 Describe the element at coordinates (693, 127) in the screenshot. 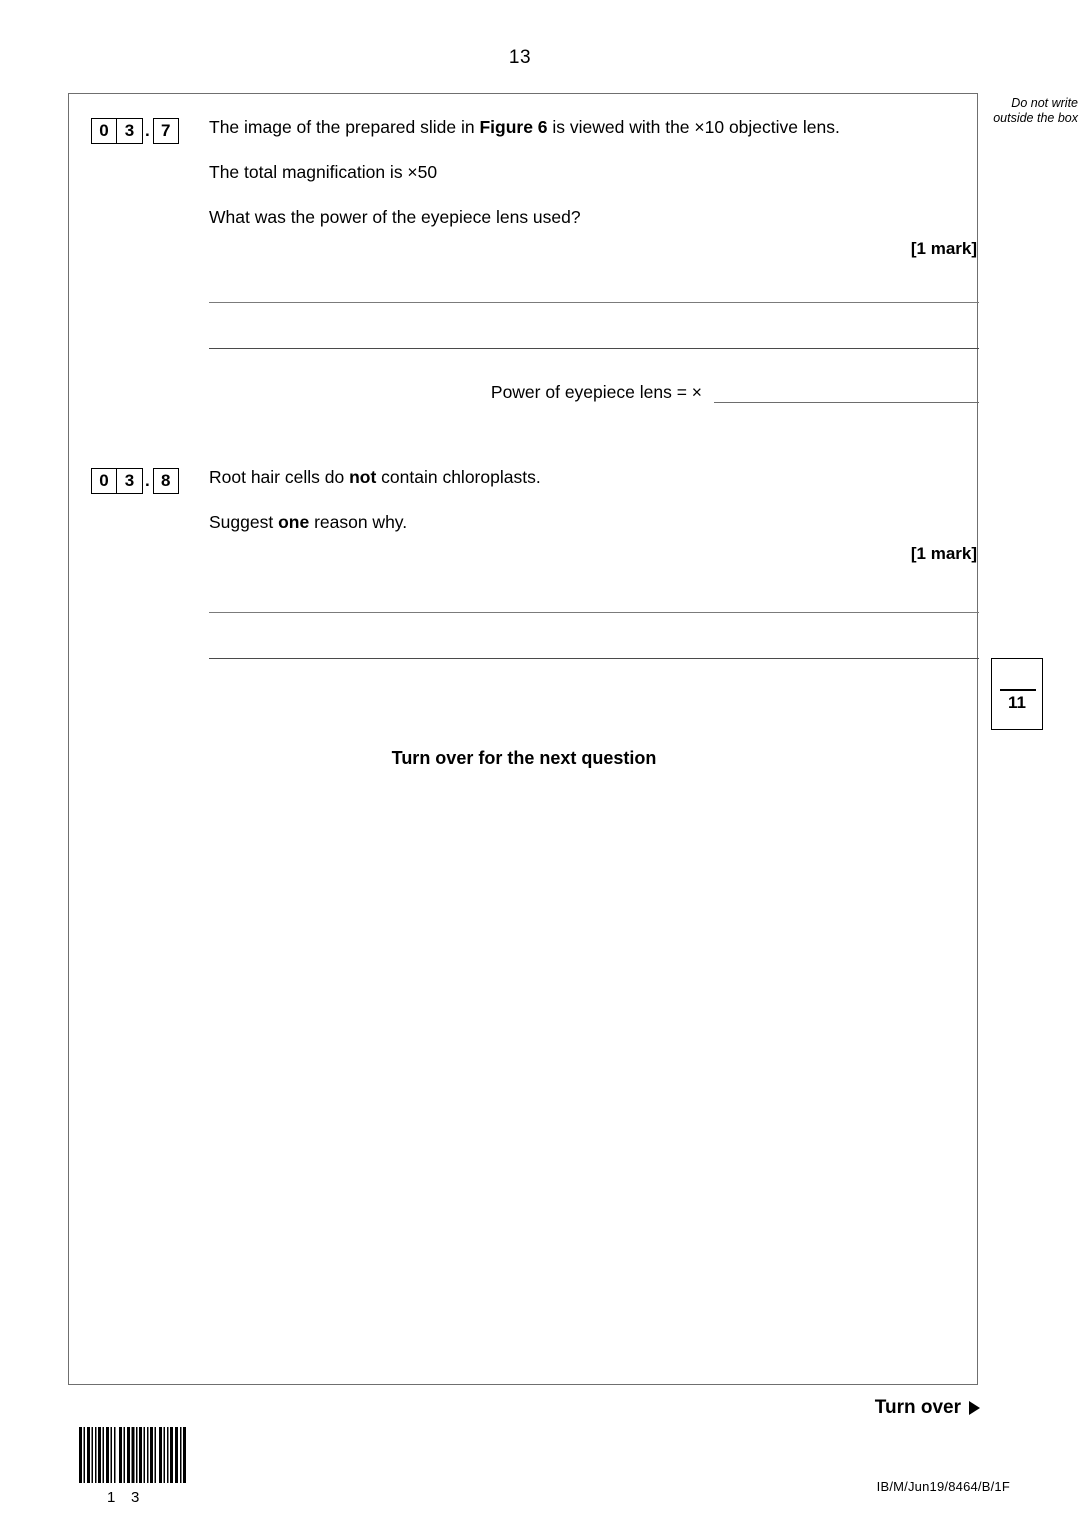

I see `question-text-part: is viewed with the ×10 objective lens.` at that location.